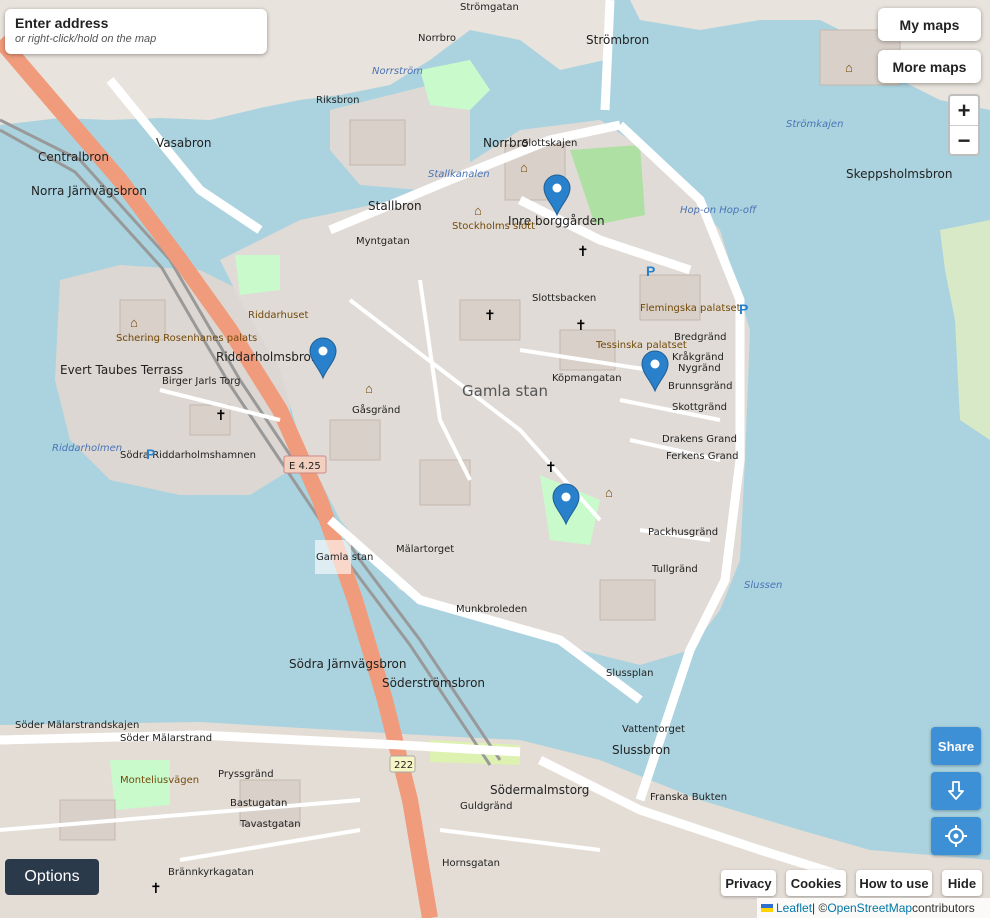 The height and width of the screenshot is (918, 990). What do you see at coordinates (489, 7) in the screenshot?
I see `label-stromgatan: Strömgatan` at bounding box center [489, 7].